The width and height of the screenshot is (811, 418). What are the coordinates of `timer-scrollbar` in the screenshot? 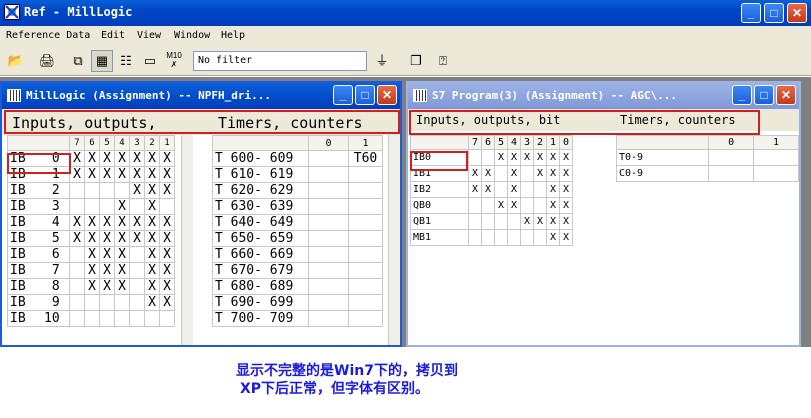 It's located at (394, 240).